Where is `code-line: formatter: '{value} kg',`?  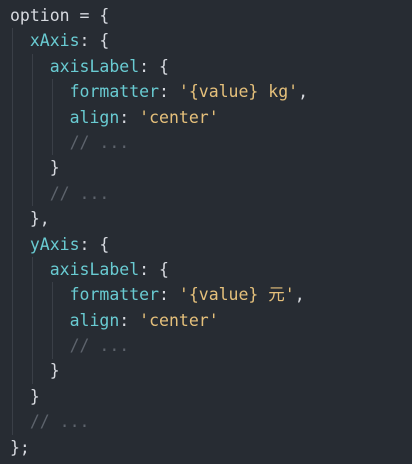 code-line: formatter: '{value} kg', is located at coordinates (211, 91).